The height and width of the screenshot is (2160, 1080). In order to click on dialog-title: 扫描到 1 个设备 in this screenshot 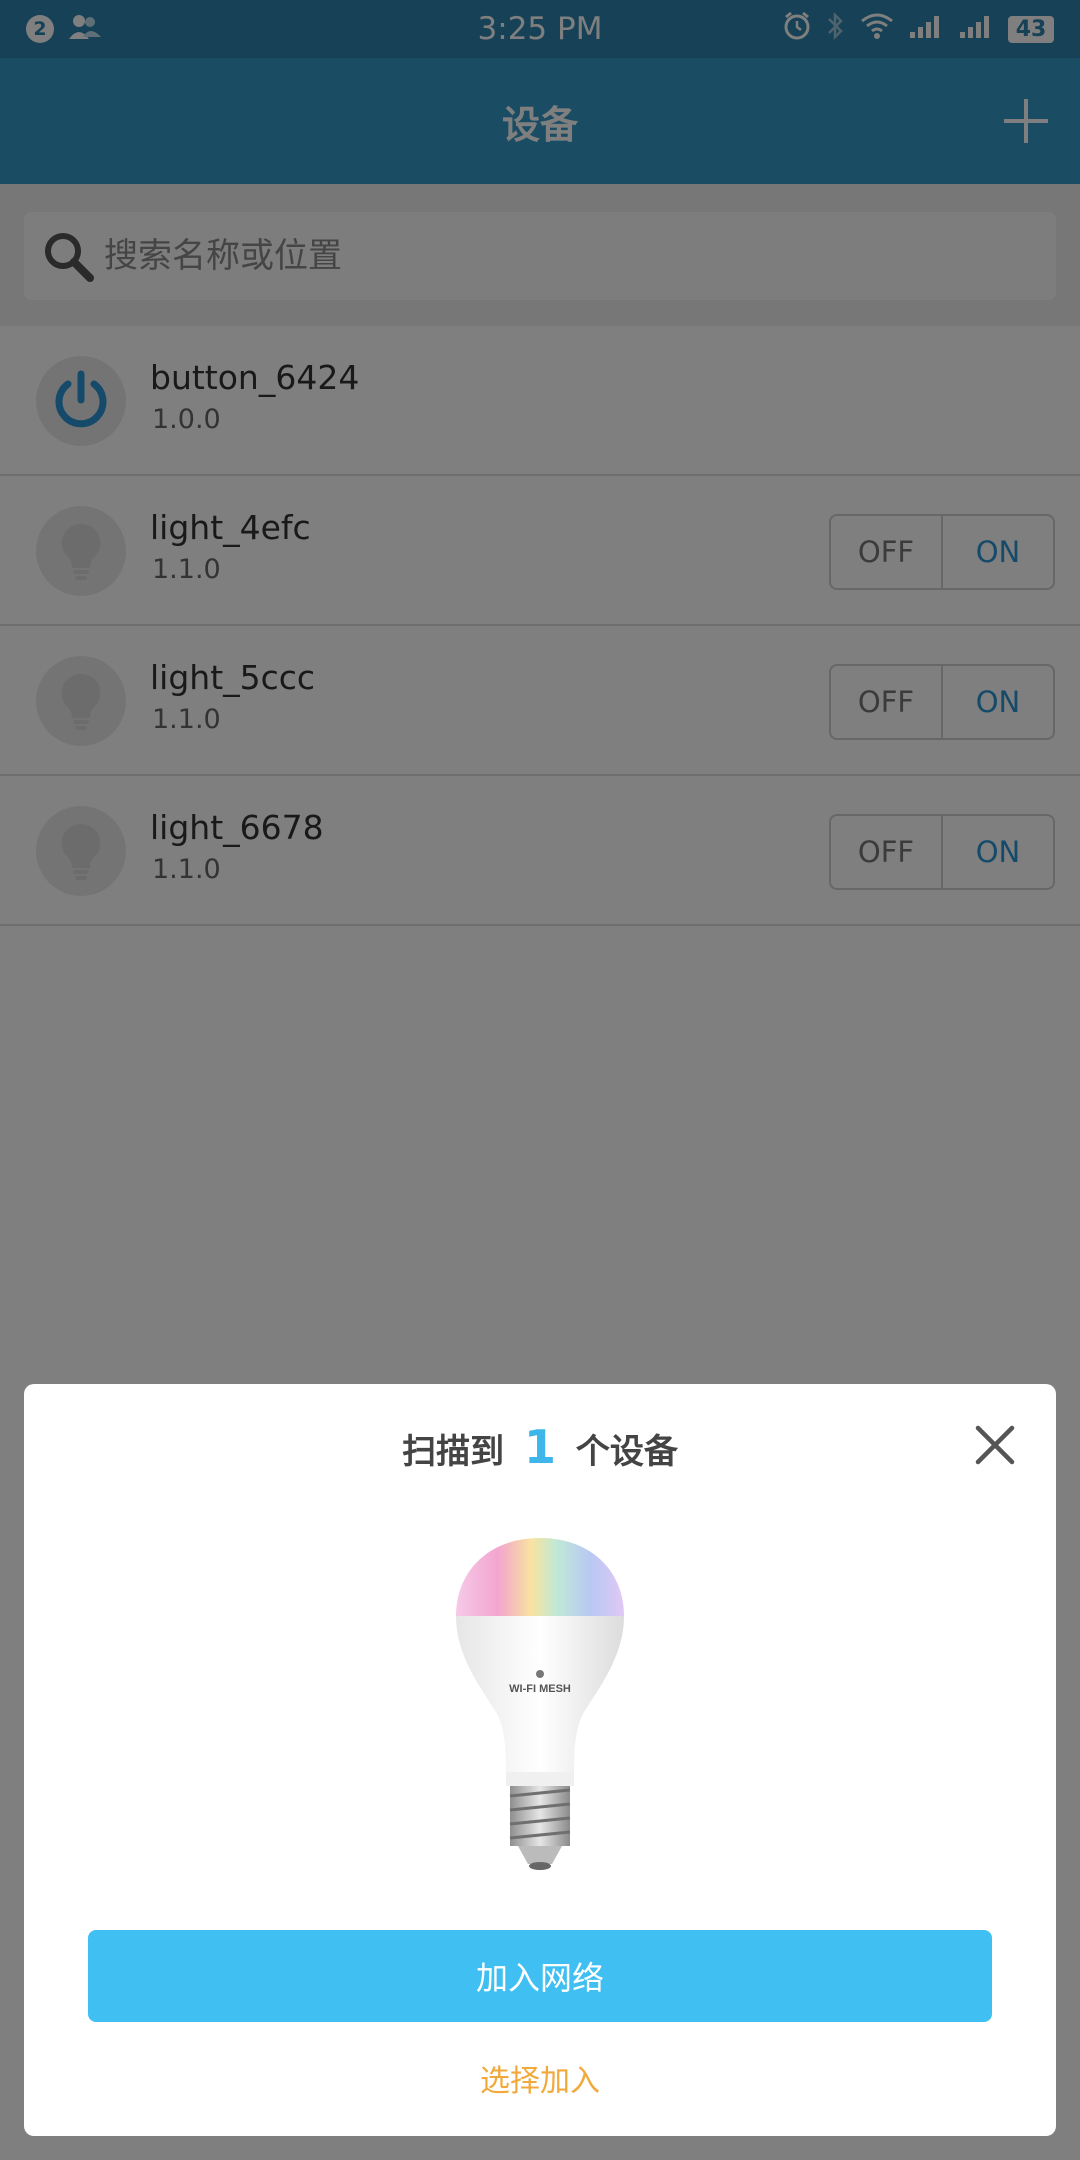, I will do `click(540, 1447)`.